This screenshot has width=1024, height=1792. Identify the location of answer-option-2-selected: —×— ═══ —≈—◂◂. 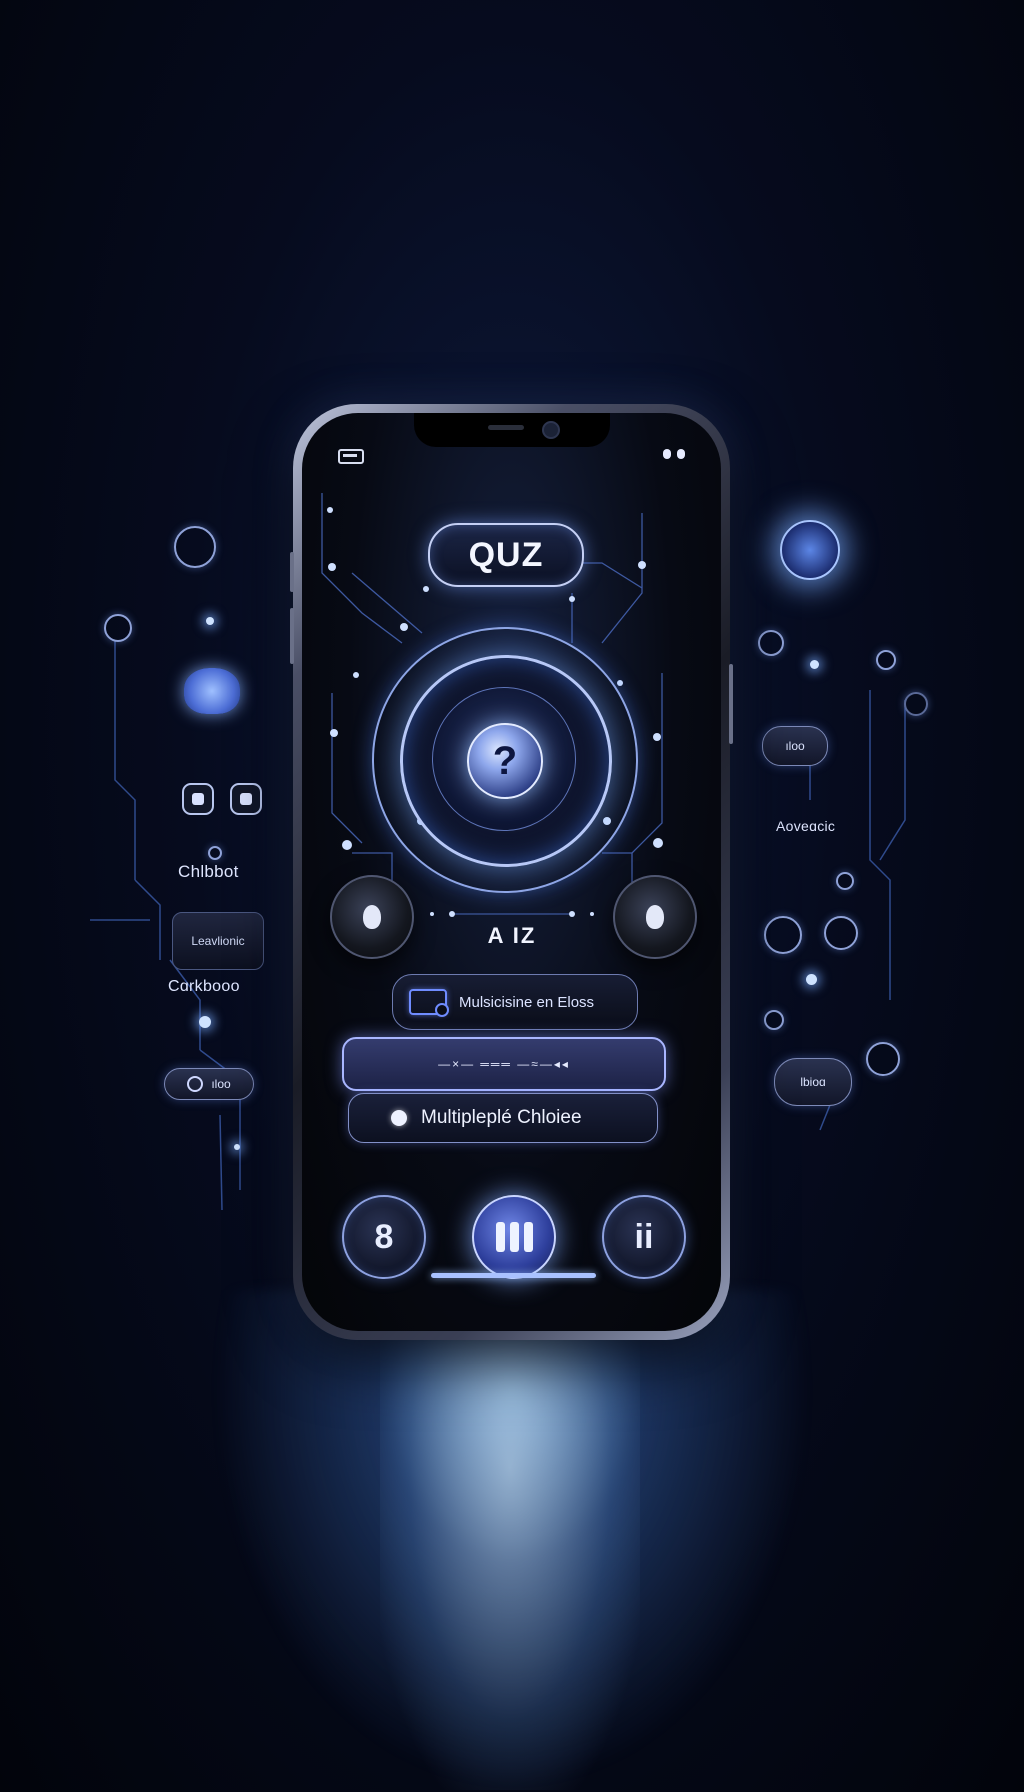
(504, 1064).